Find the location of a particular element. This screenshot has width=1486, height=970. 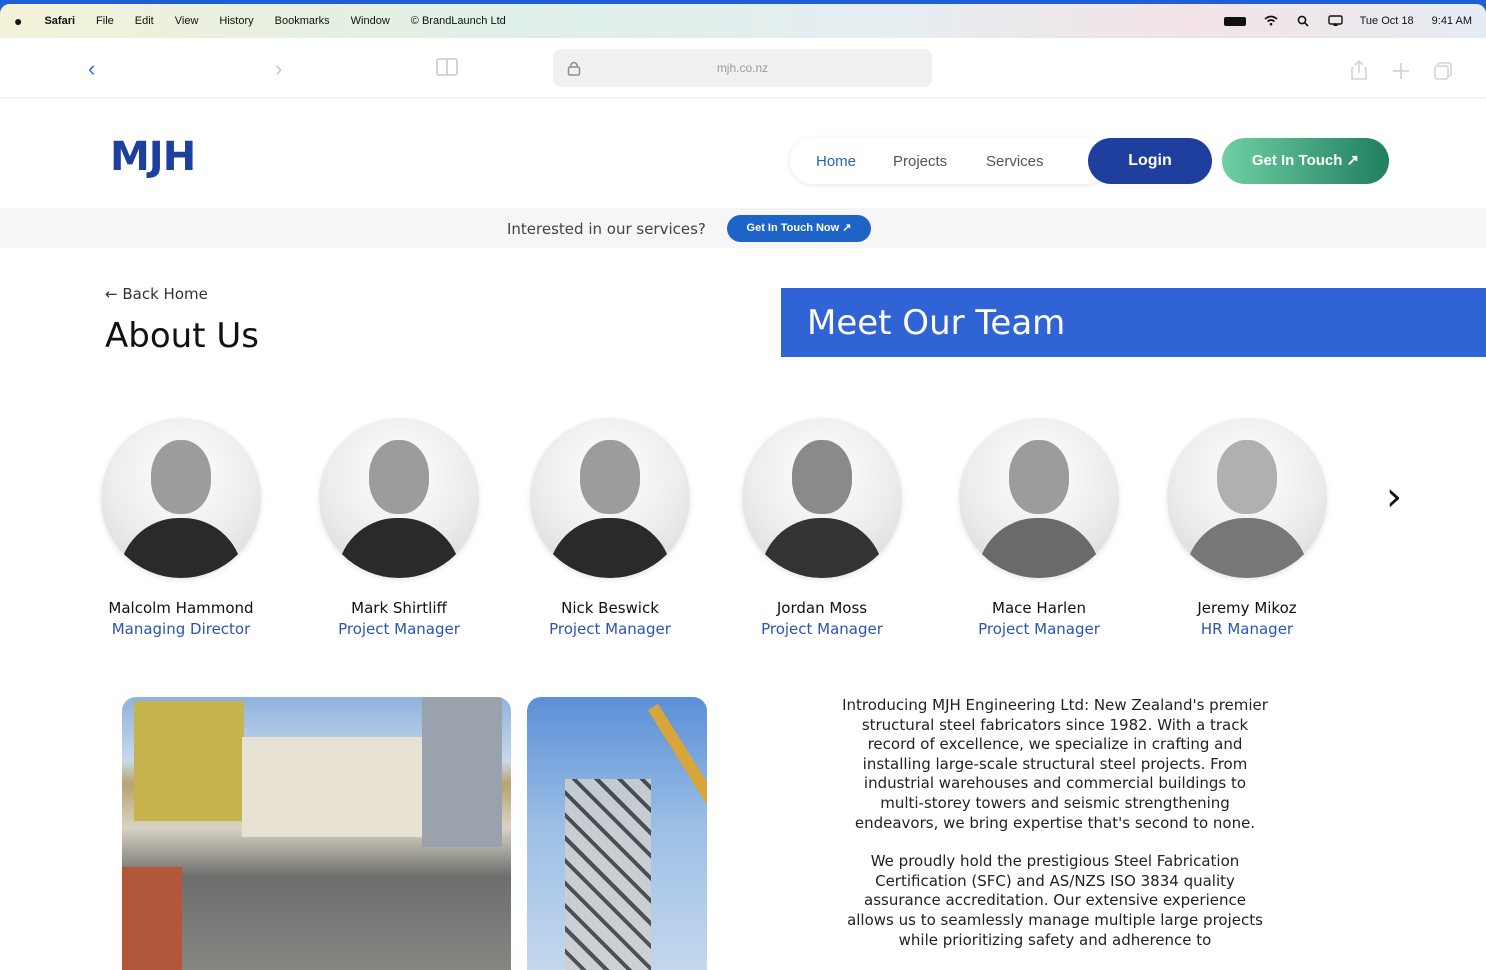

back-home-link: ← Back Home is located at coordinates (156, 294).